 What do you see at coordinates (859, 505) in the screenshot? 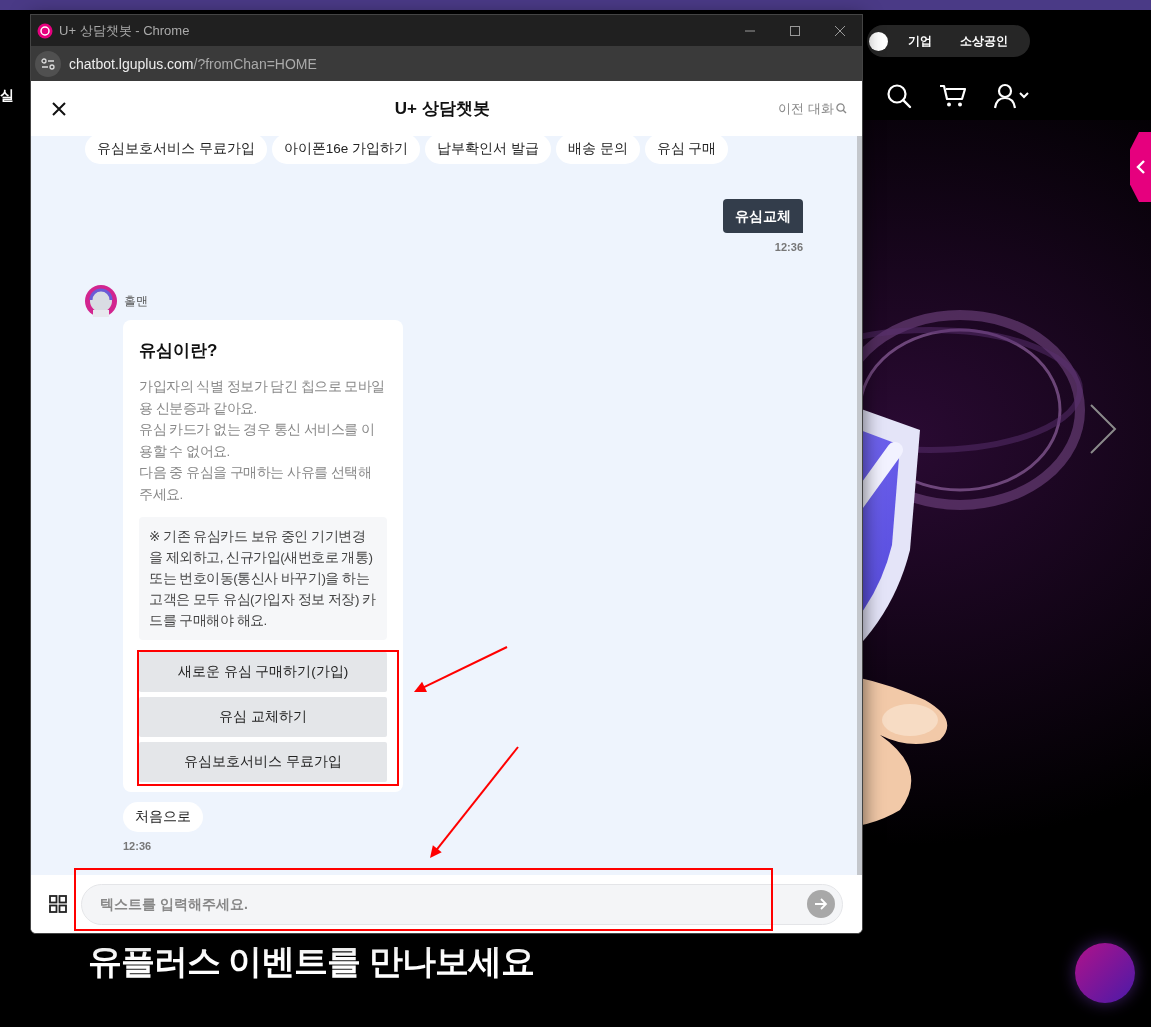
I see `scrollbar` at bounding box center [859, 505].